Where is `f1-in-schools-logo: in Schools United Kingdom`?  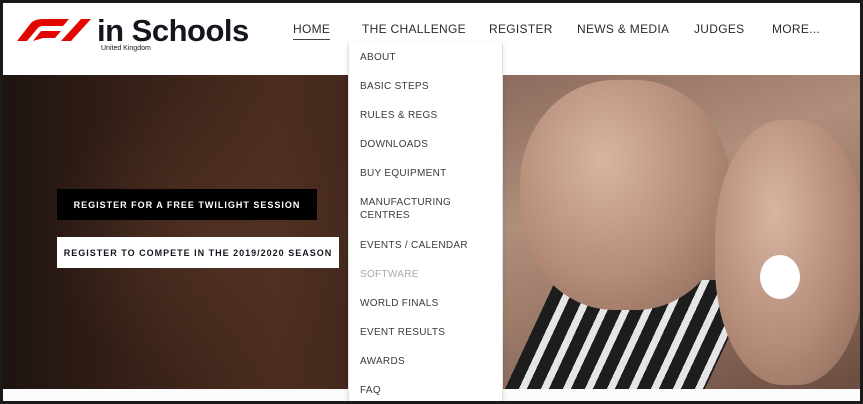 f1-in-schools-logo: in Schools United Kingdom is located at coordinates (131, 33).